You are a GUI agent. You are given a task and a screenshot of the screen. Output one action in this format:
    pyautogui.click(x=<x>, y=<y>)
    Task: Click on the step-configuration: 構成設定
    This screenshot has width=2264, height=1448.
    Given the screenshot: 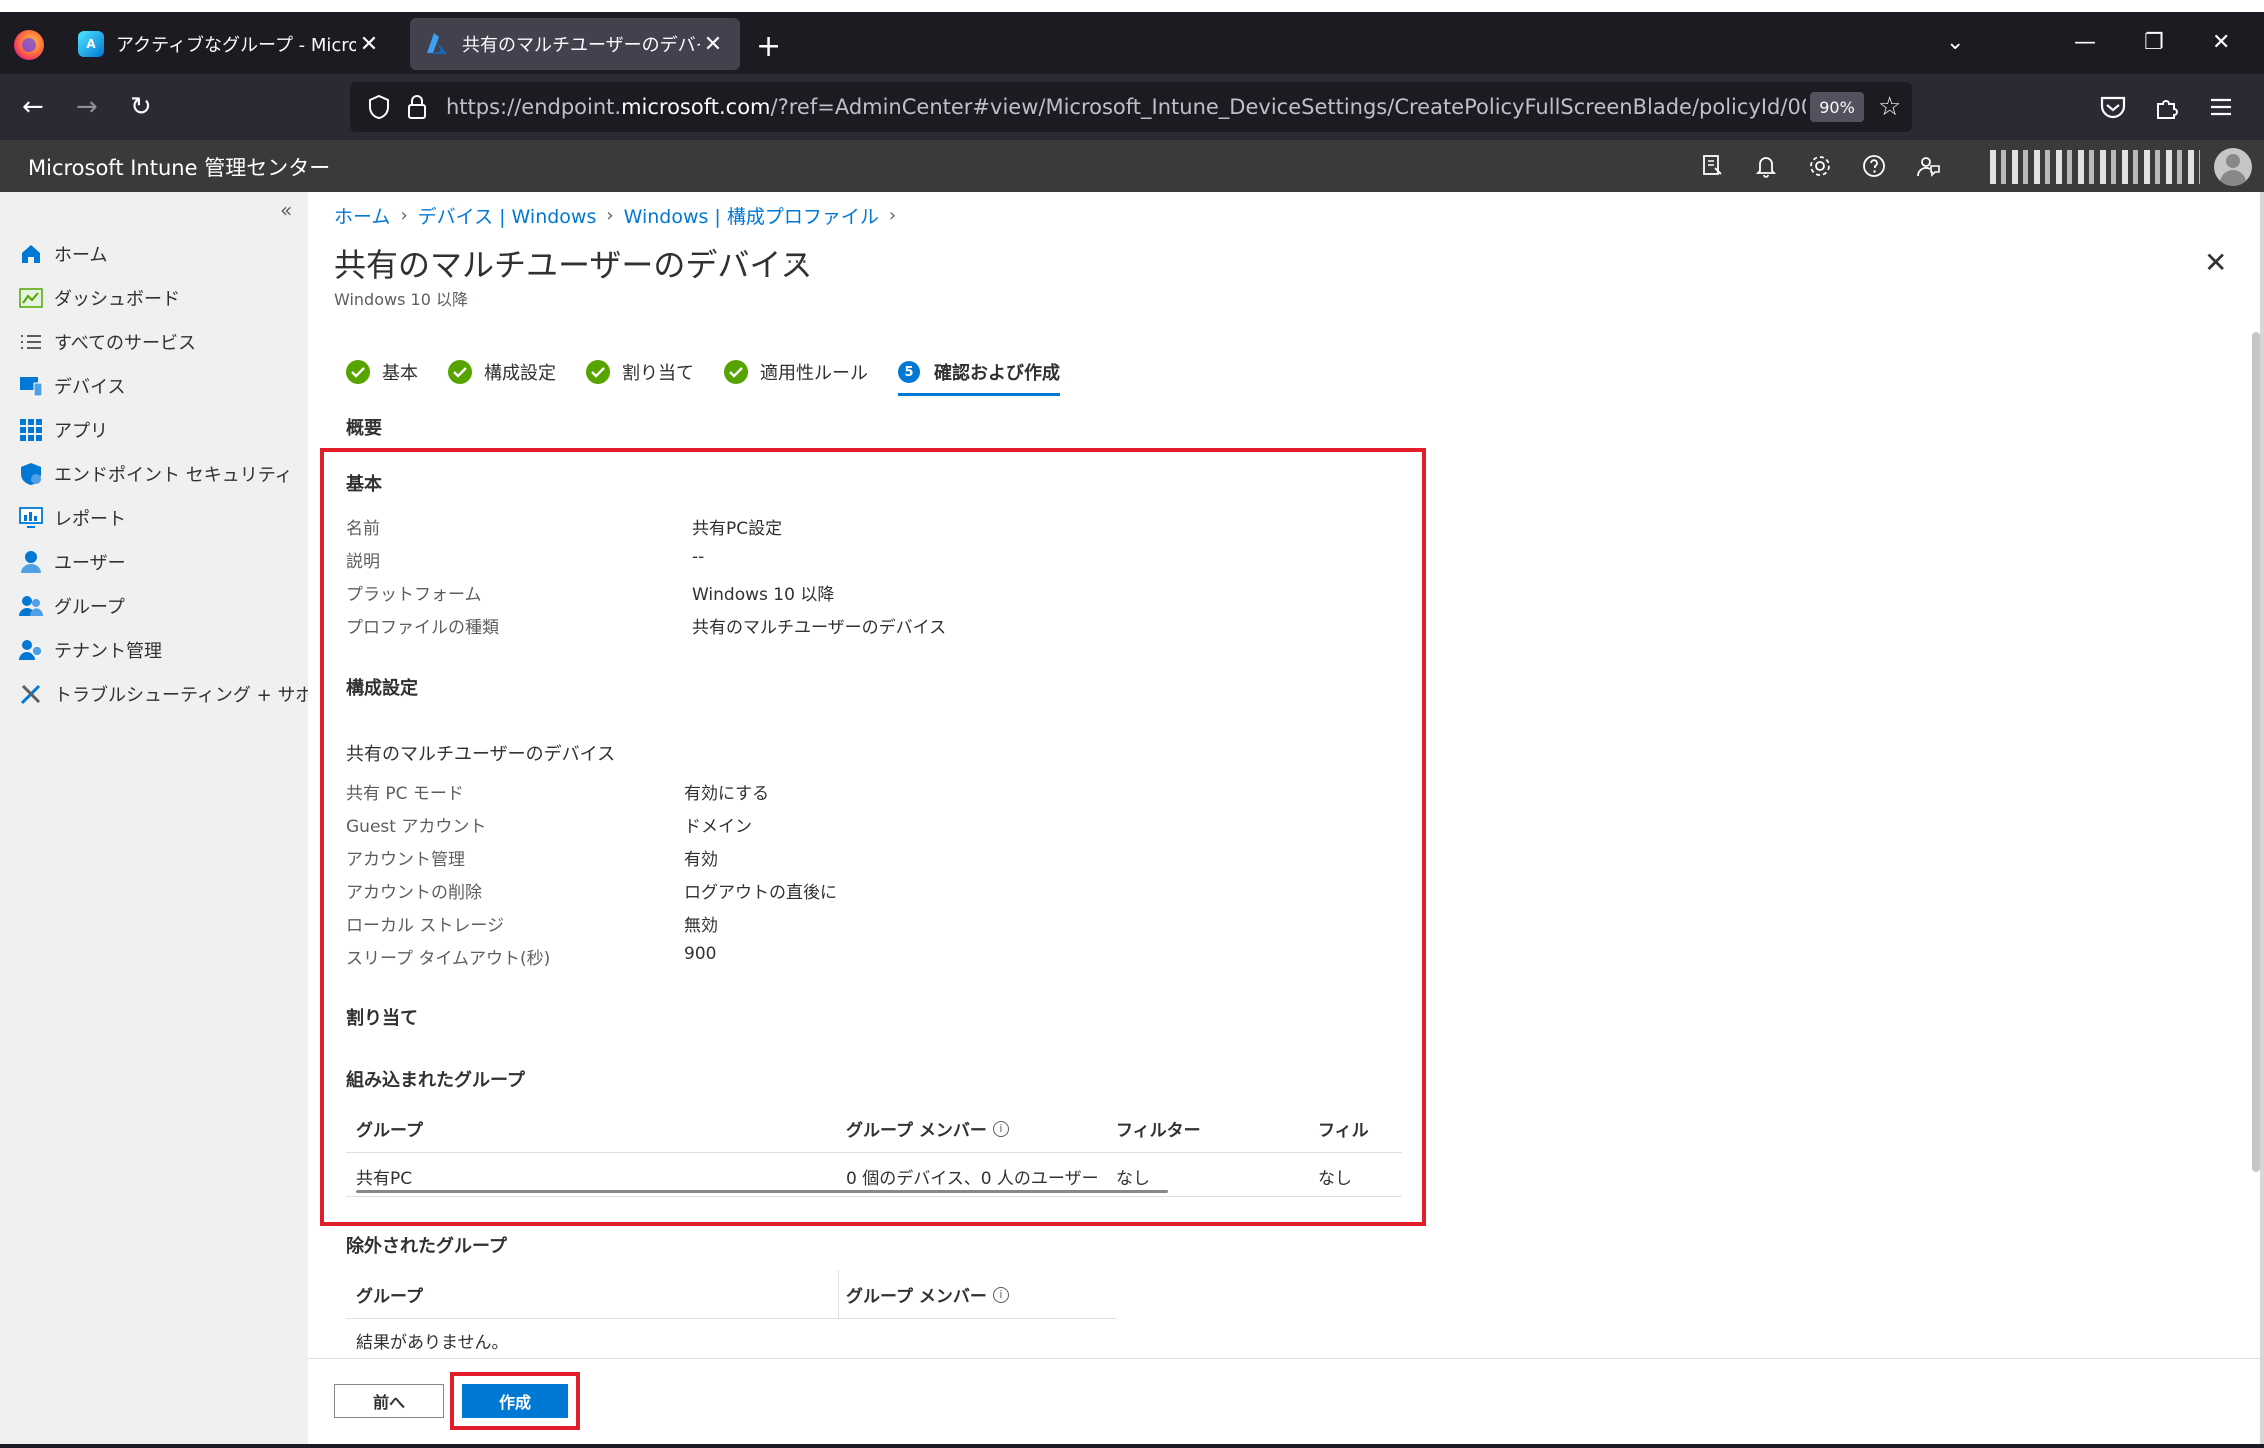 What is the action you would take?
    pyautogui.click(x=502, y=372)
    